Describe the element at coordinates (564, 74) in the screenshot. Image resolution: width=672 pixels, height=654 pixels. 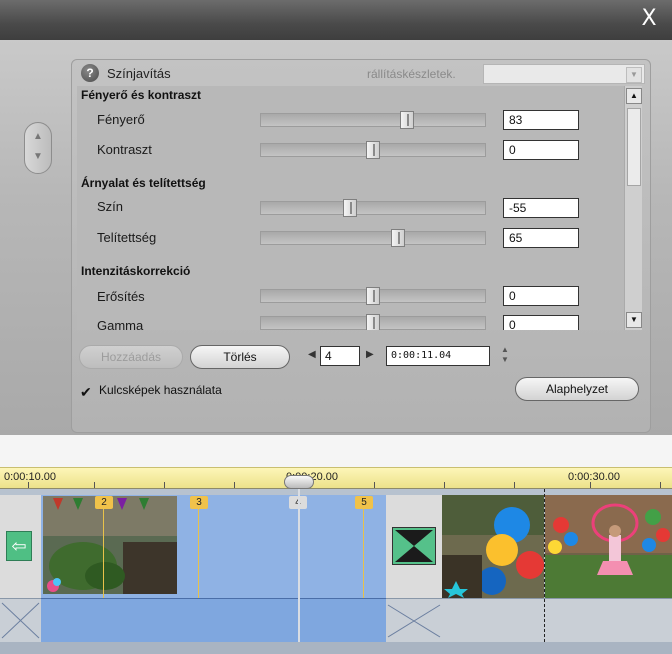
I see `preset-dropdown: ▼` at that location.